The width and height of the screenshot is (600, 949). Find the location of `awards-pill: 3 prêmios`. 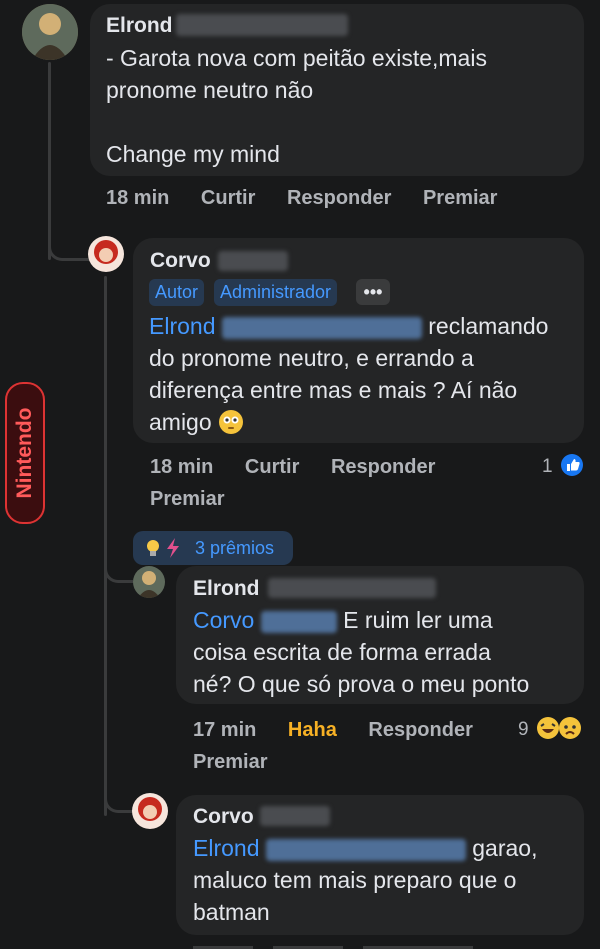

awards-pill: 3 prêmios is located at coordinates (213, 548).